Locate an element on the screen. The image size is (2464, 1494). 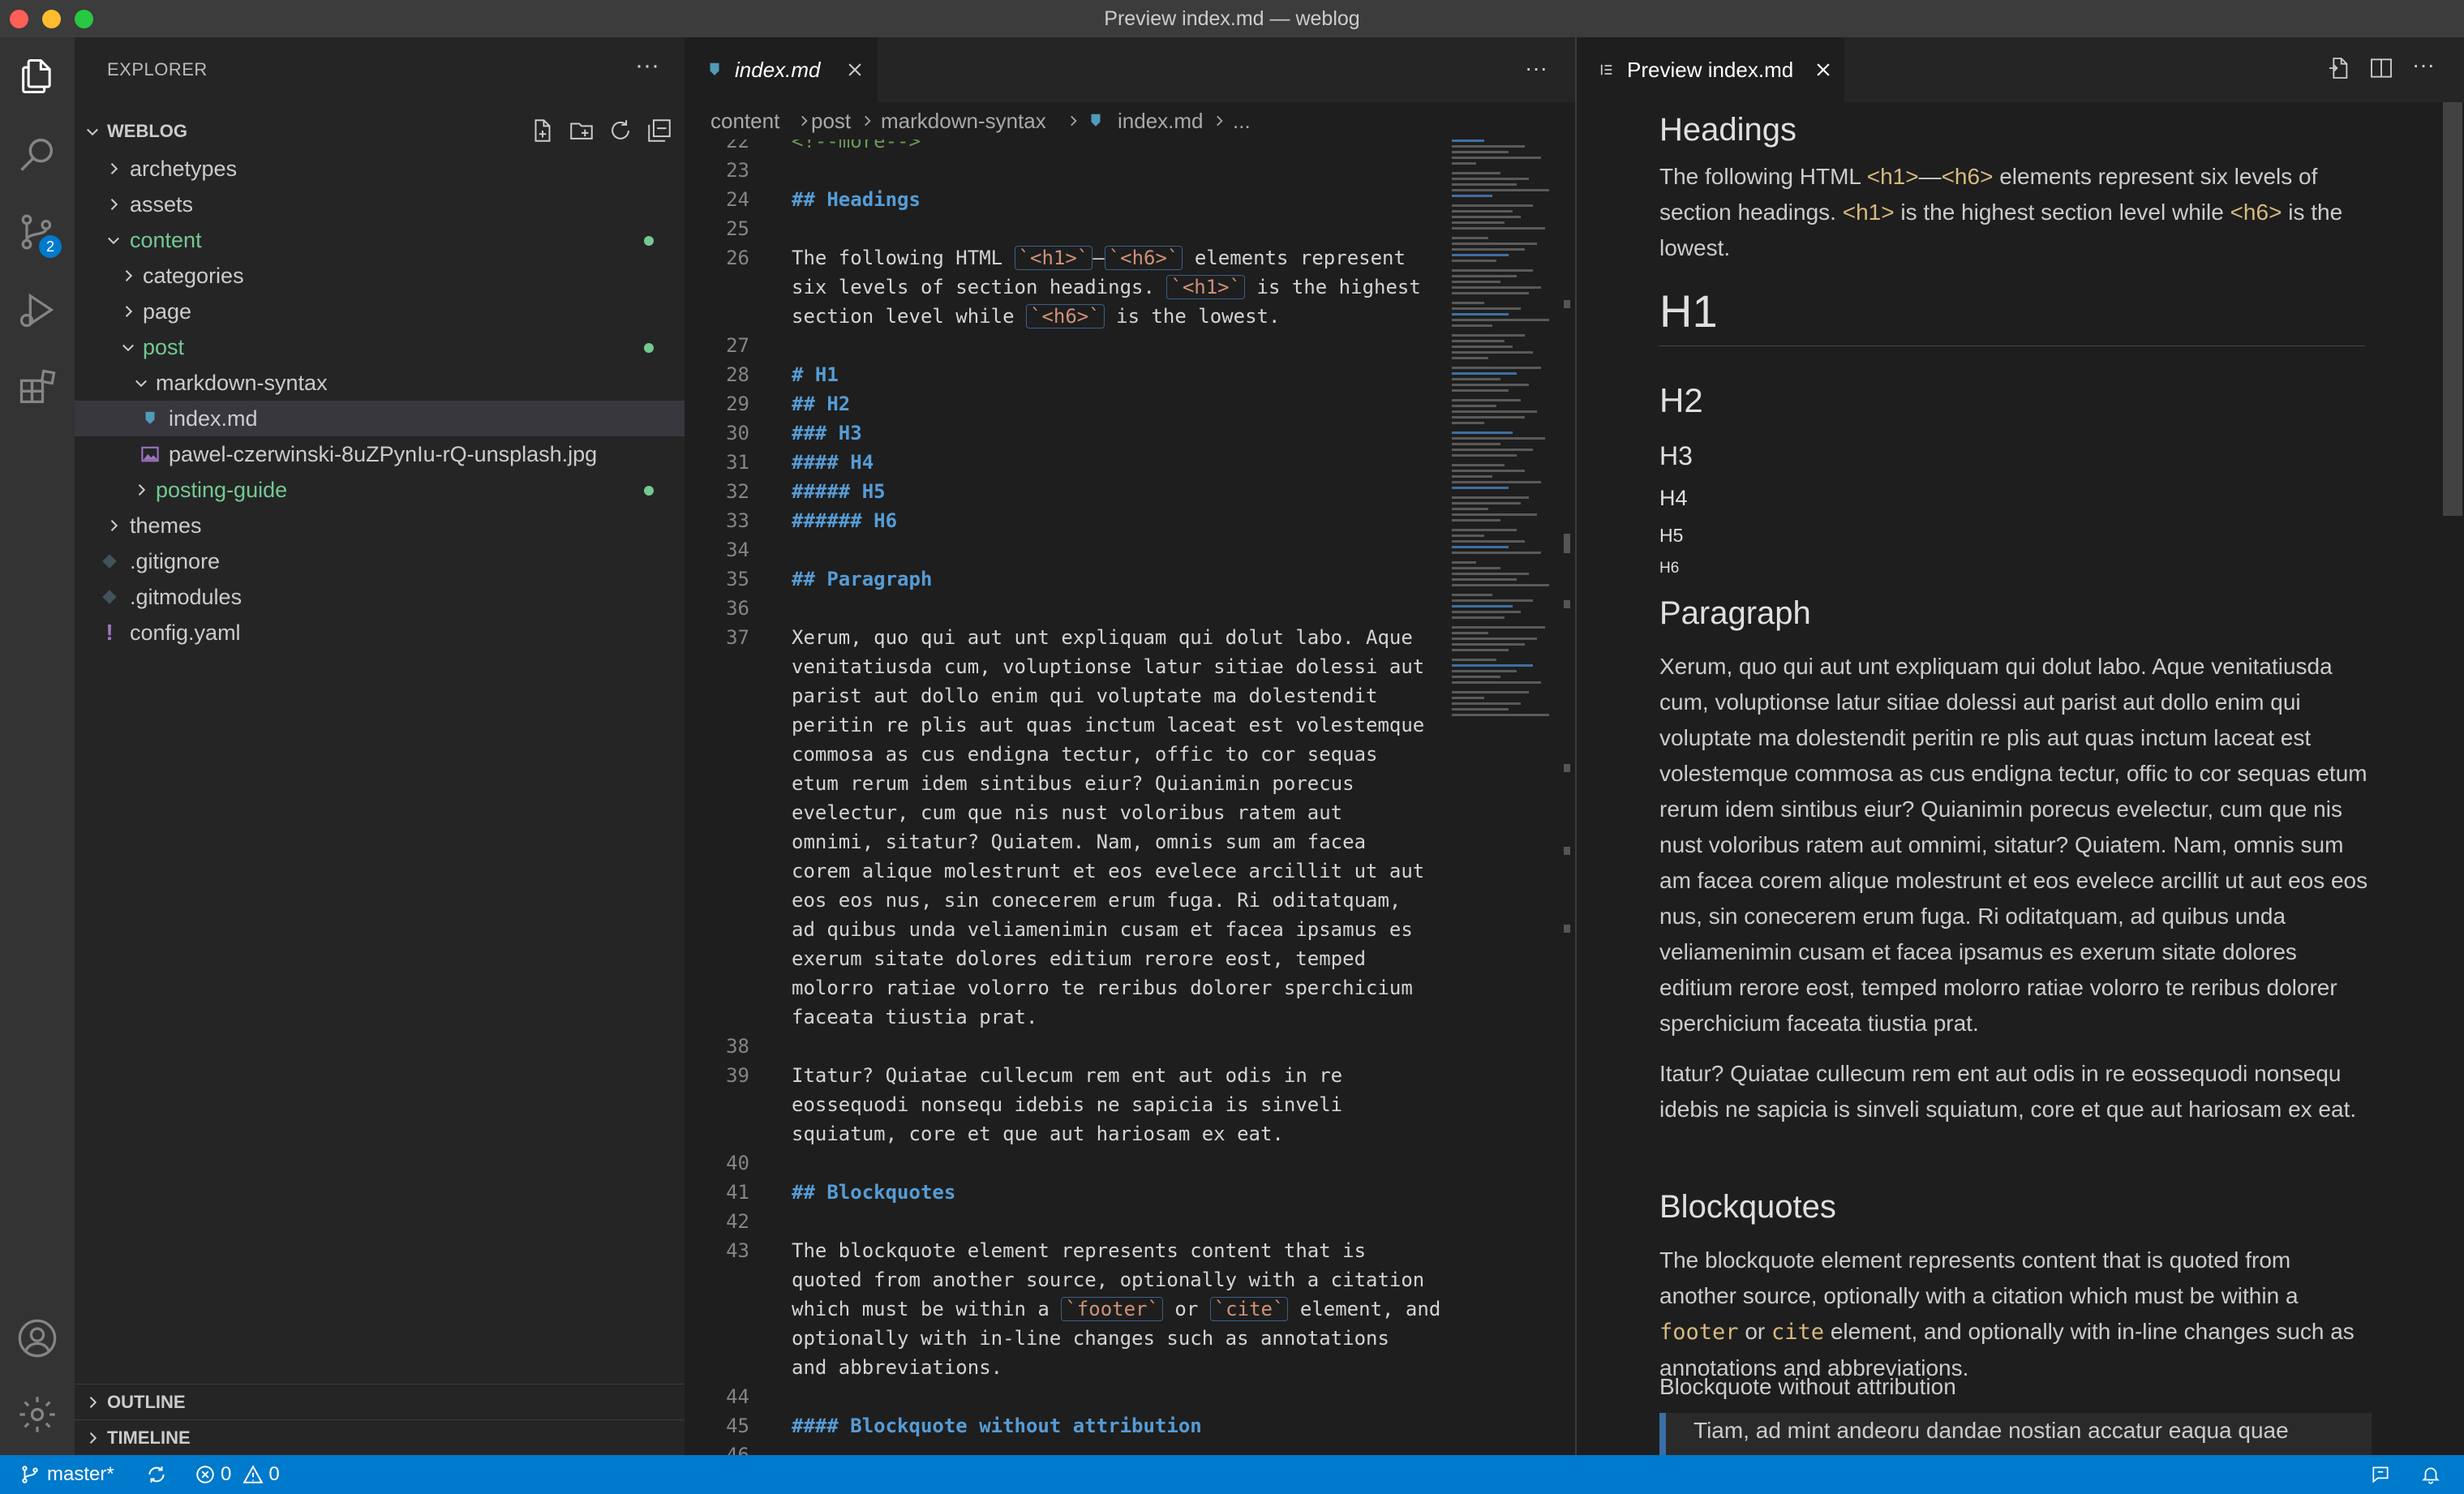
explorer-more-icon: ··· is located at coordinates (647, 70).